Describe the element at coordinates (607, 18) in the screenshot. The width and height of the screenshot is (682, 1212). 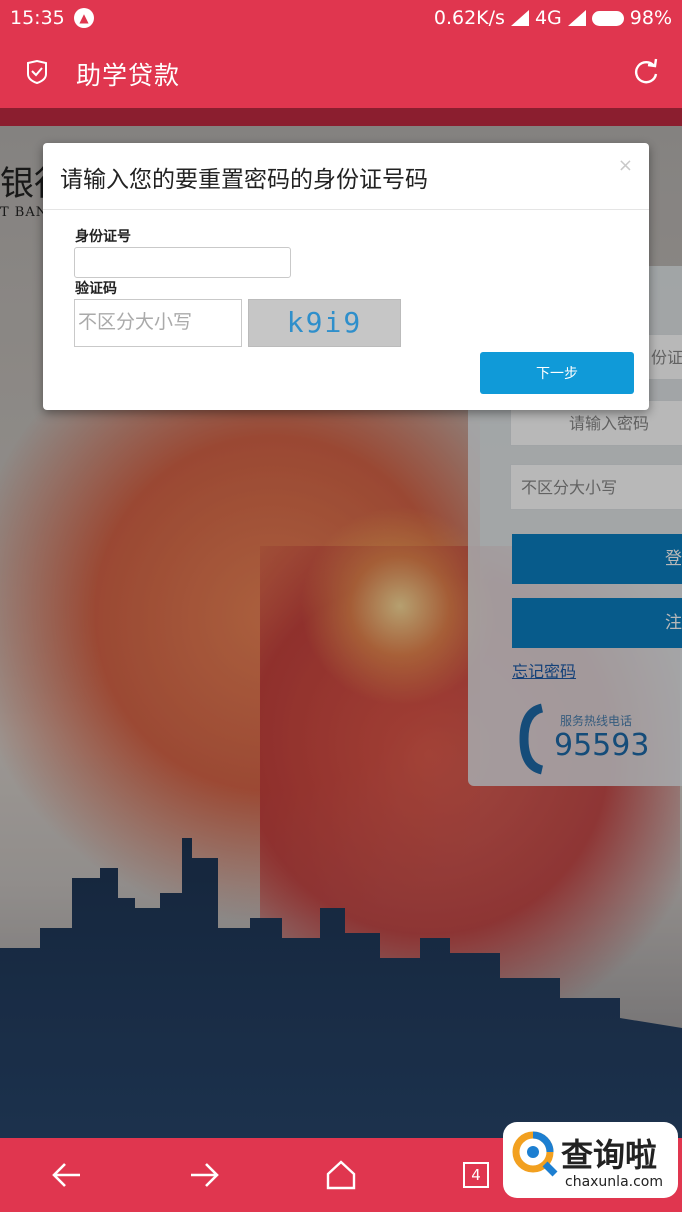
I see `battery-icon` at that location.